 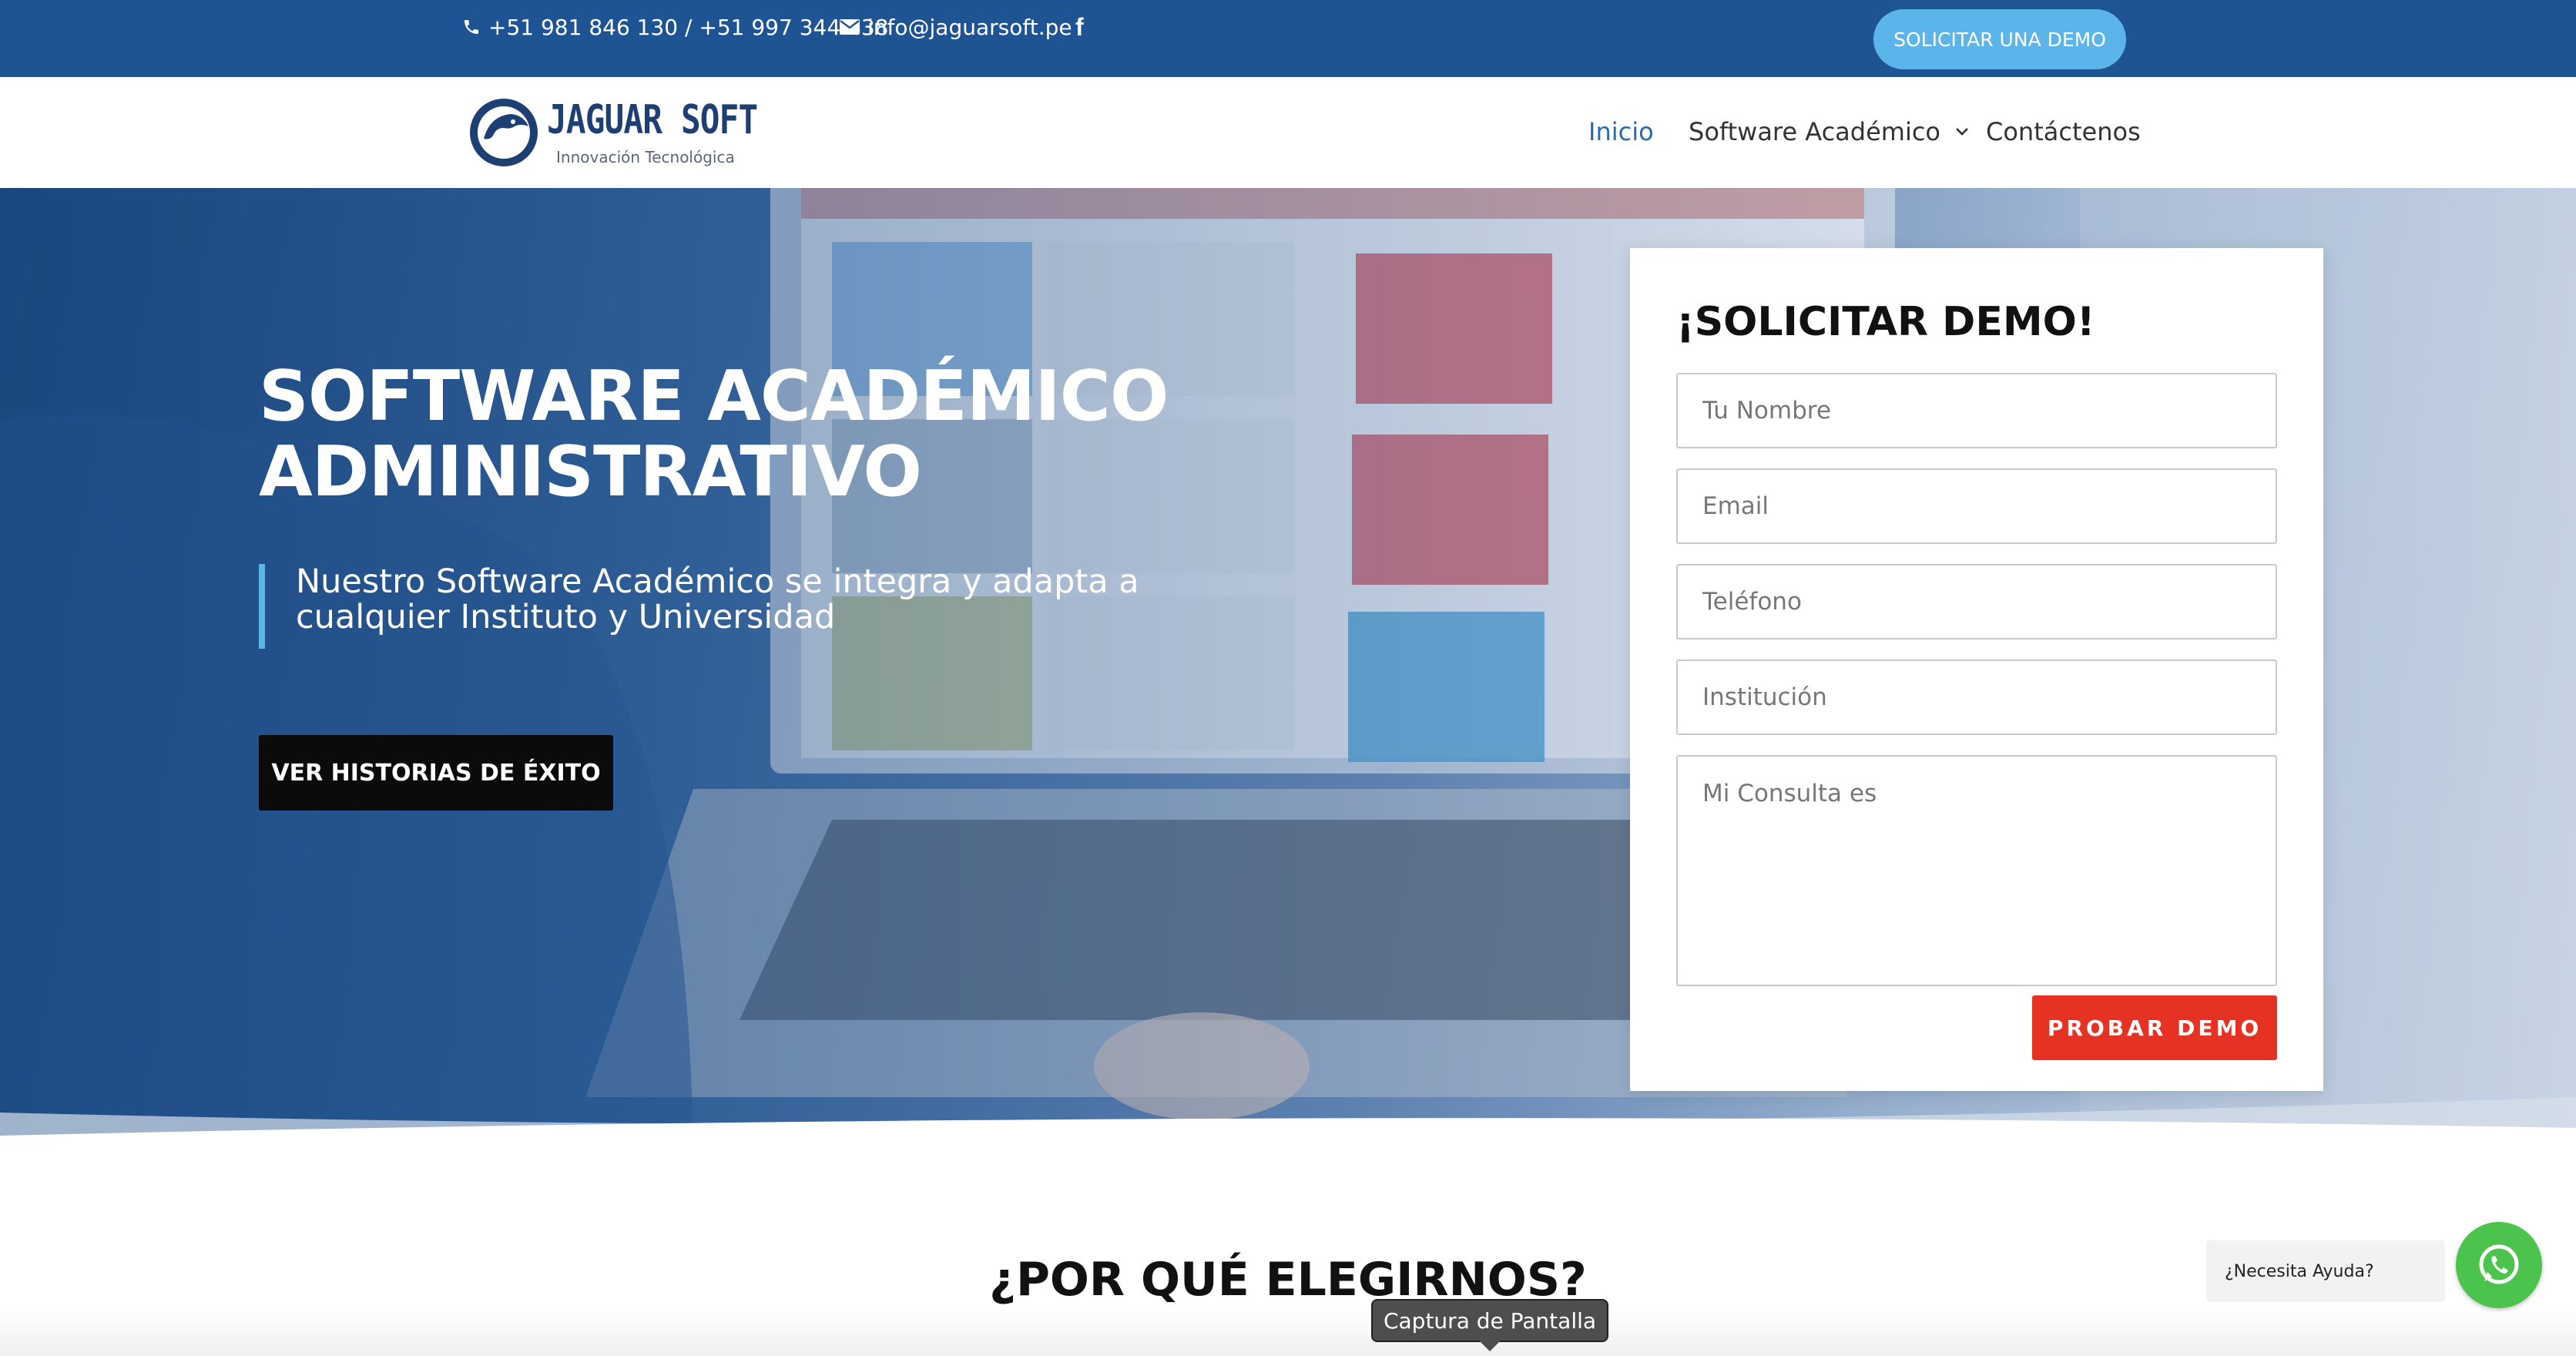 I want to click on hero-wave-divider, so click(x=1288, y=1139).